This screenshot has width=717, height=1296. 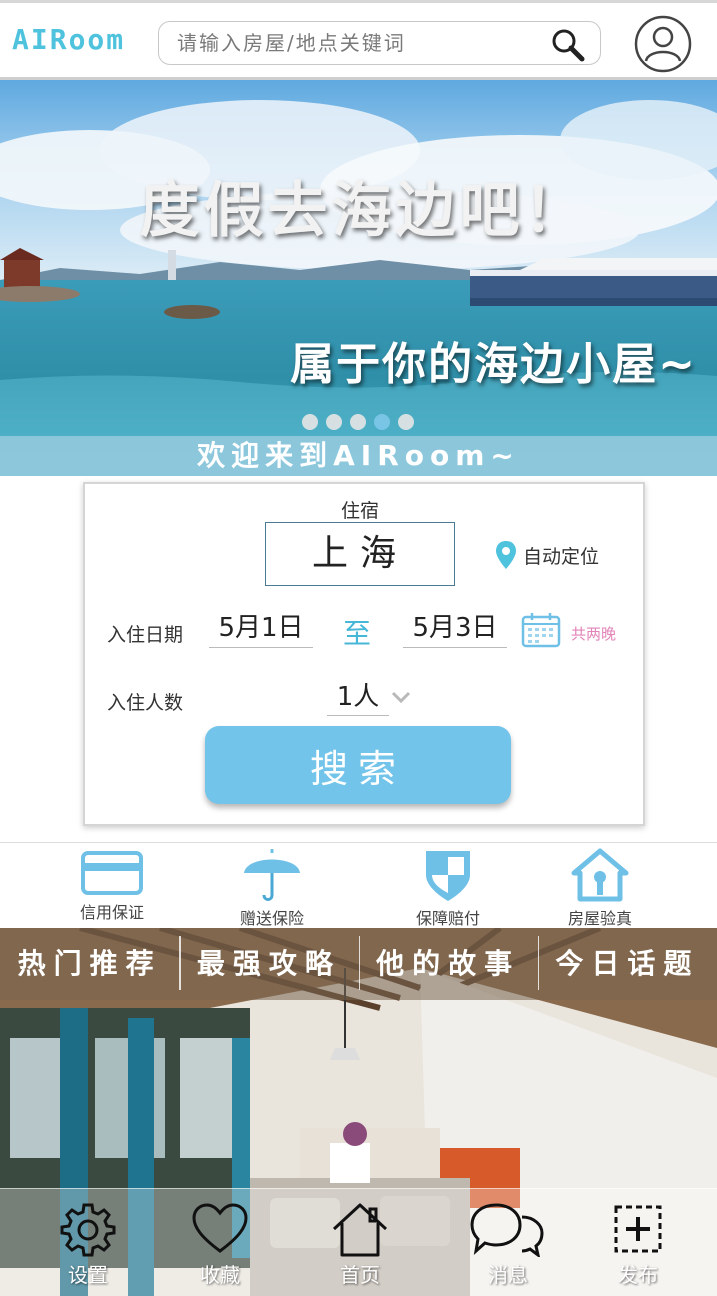 What do you see at coordinates (508, 1275) in the screenshot?
I see `nav-label: 消息` at bounding box center [508, 1275].